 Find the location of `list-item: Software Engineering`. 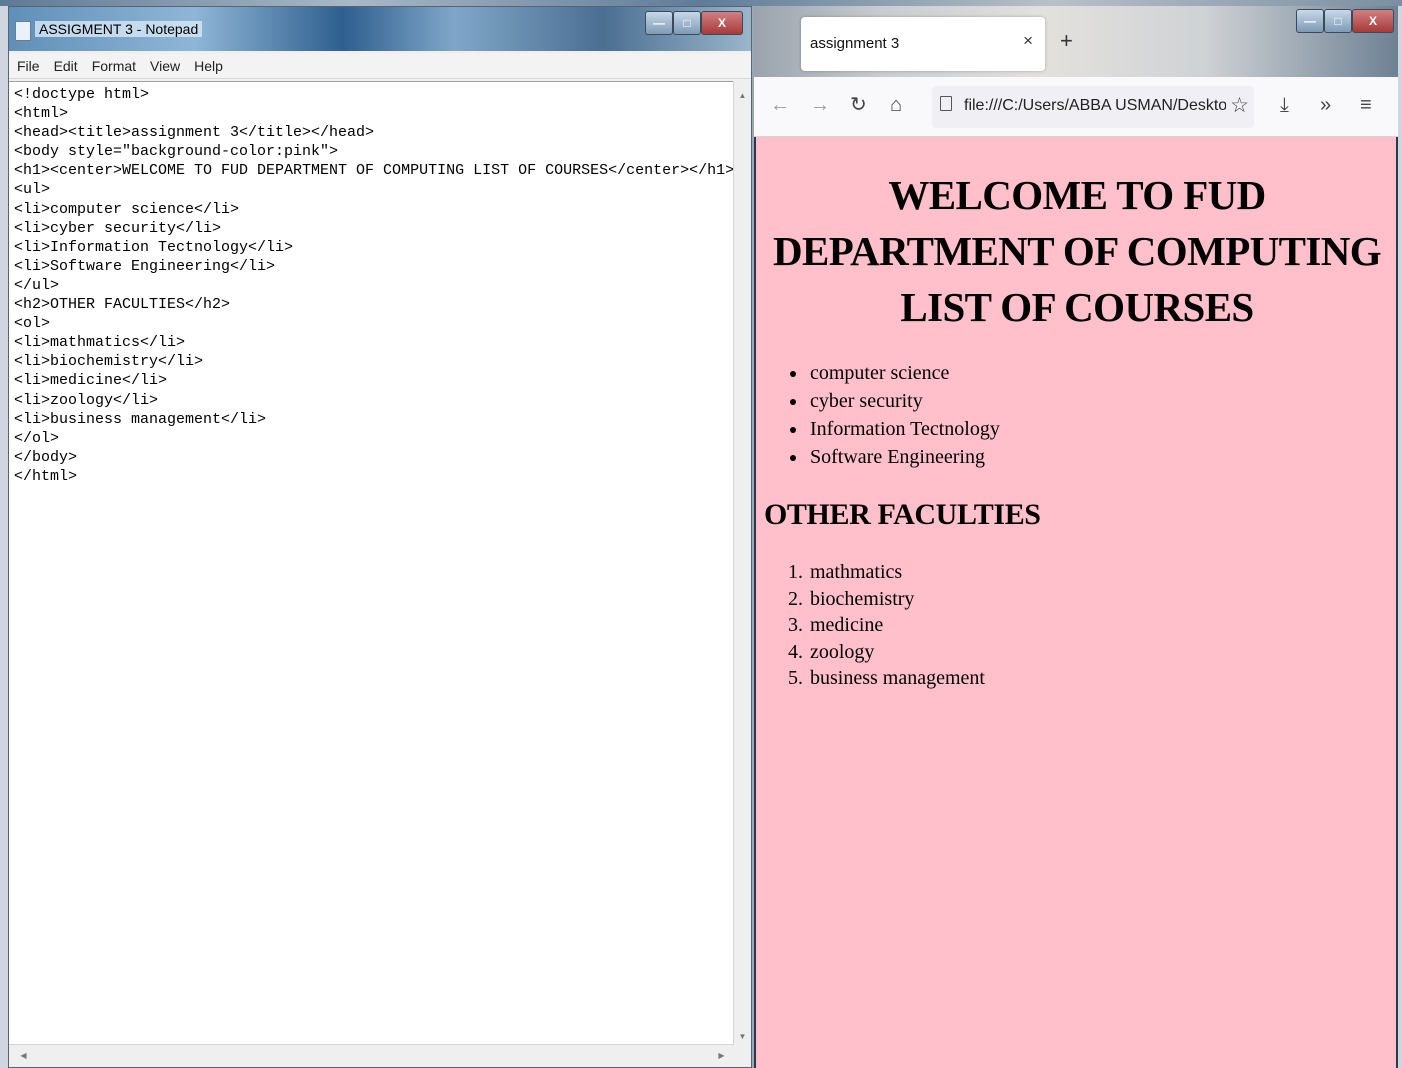

list-item: Software Engineering is located at coordinates (1102, 457).